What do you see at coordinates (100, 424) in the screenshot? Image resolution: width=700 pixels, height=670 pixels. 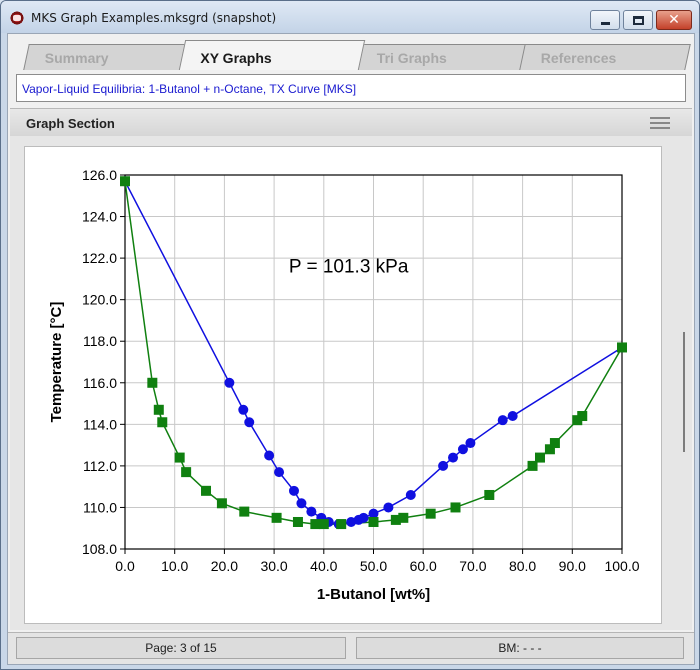 I see `y-tick-label: 114.0` at bounding box center [100, 424].